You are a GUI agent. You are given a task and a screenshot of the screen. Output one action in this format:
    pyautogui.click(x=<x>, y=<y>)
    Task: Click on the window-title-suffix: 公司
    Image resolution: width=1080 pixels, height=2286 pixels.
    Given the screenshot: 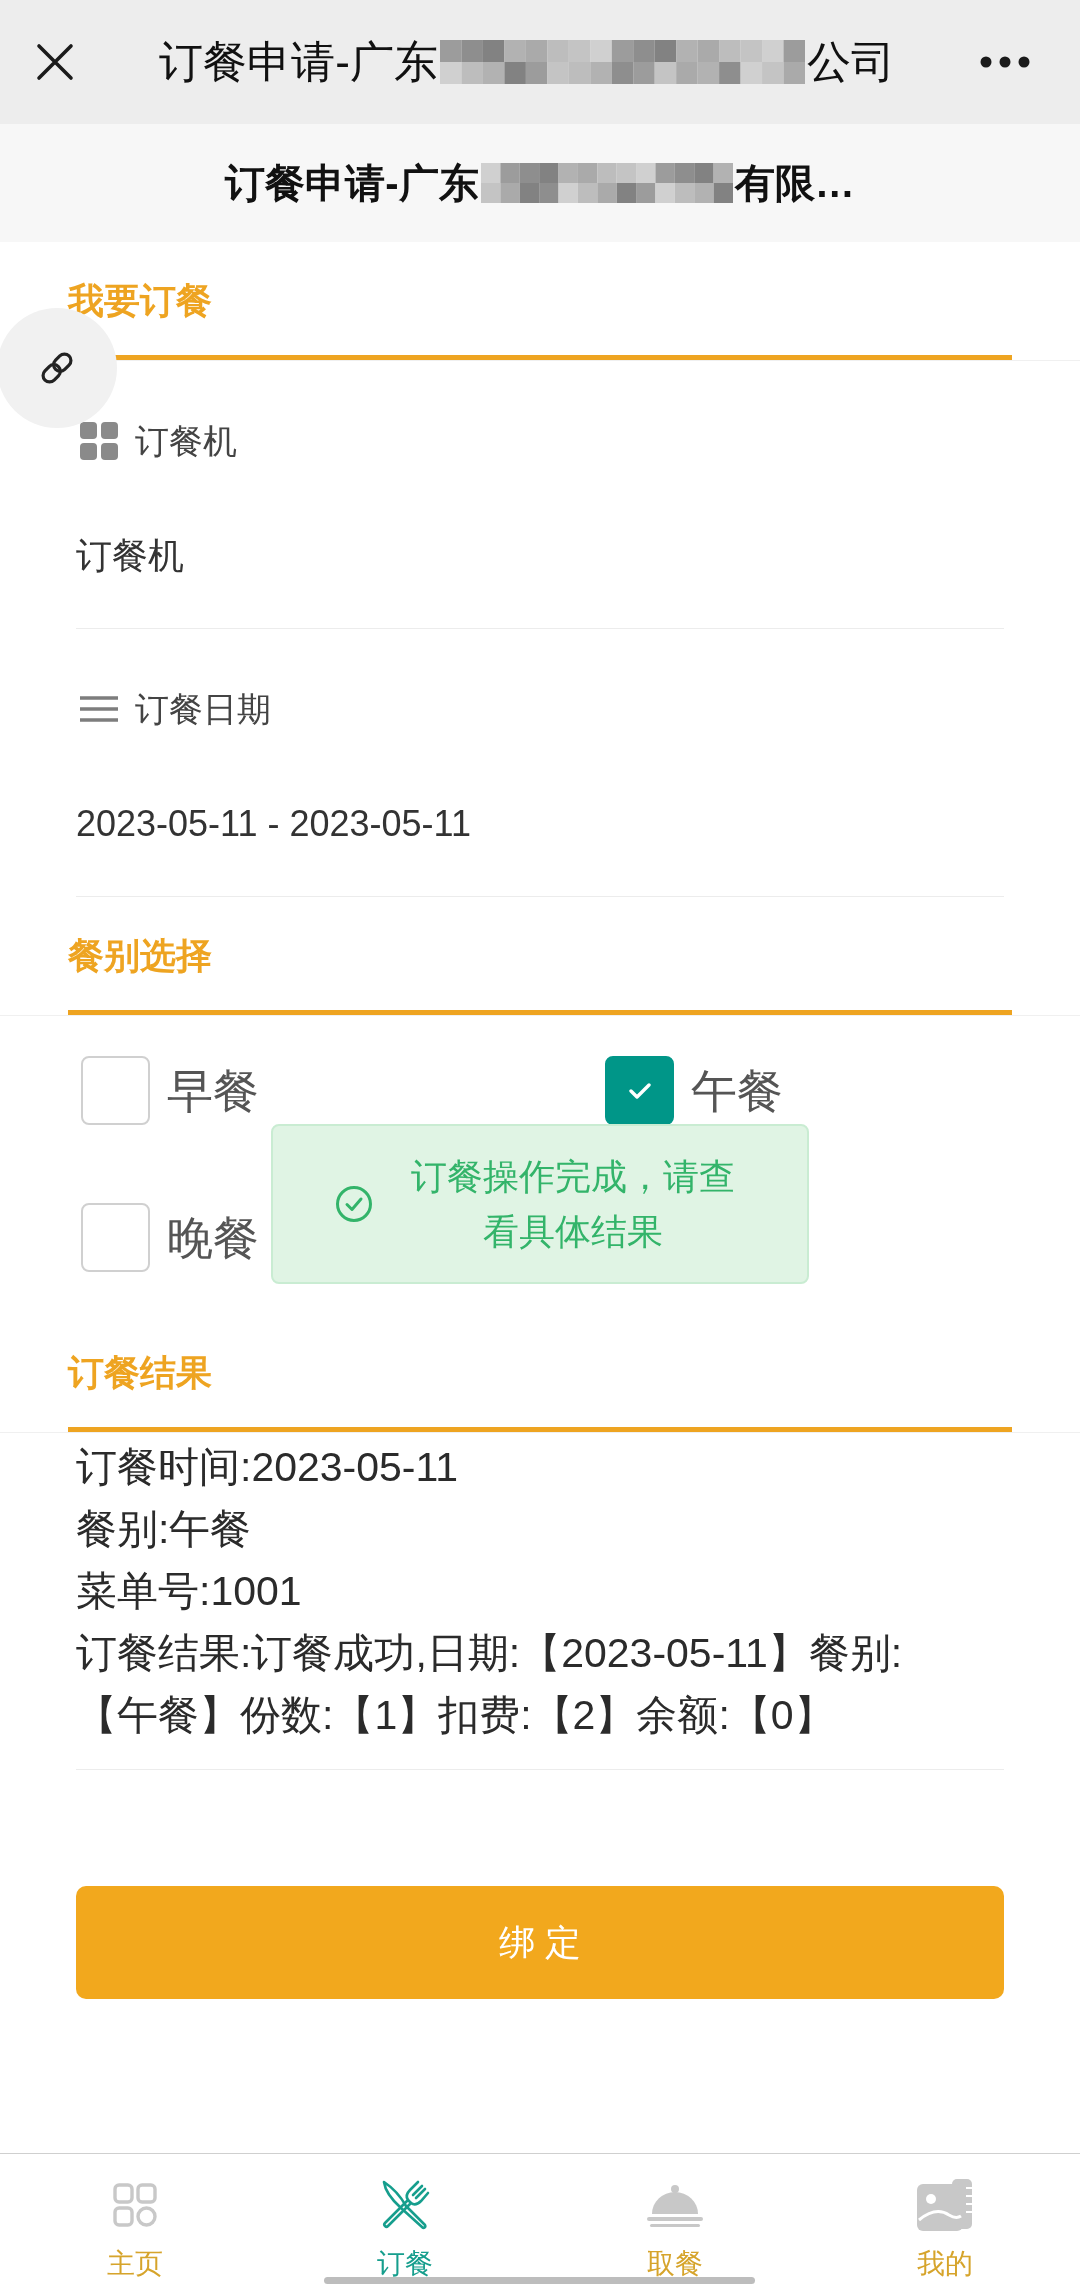 What is the action you would take?
    pyautogui.click(x=850, y=62)
    